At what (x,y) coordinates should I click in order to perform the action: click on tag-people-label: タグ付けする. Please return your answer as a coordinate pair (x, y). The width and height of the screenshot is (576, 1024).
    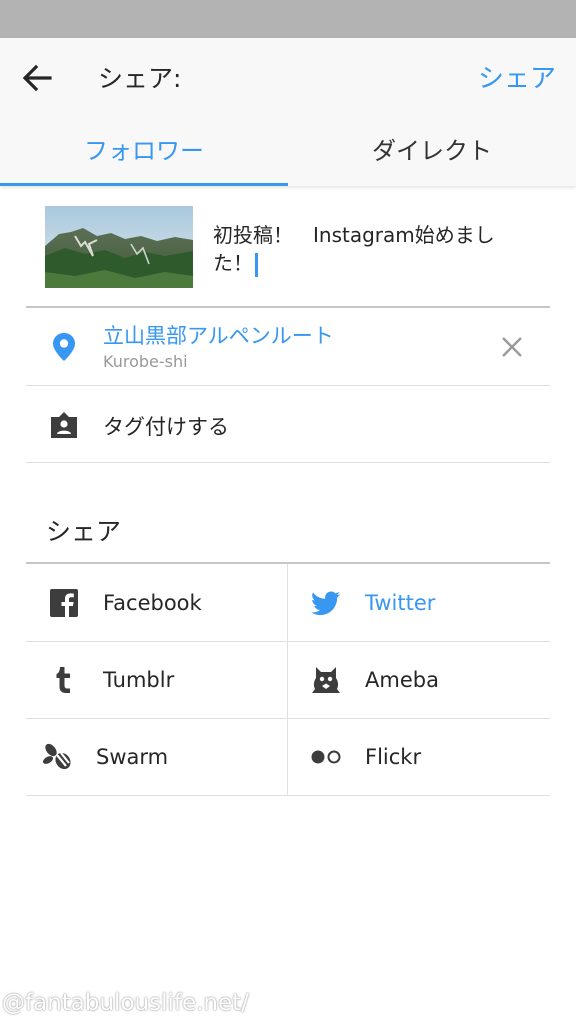
    Looking at the image, I should click on (166, 427).